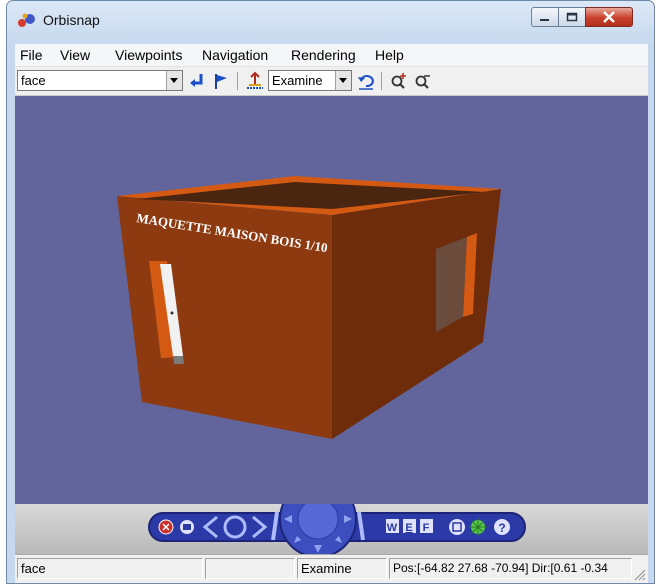 The width and height of the screenshot is (655, 584). I want to click on close-icon, so click(609, 17).